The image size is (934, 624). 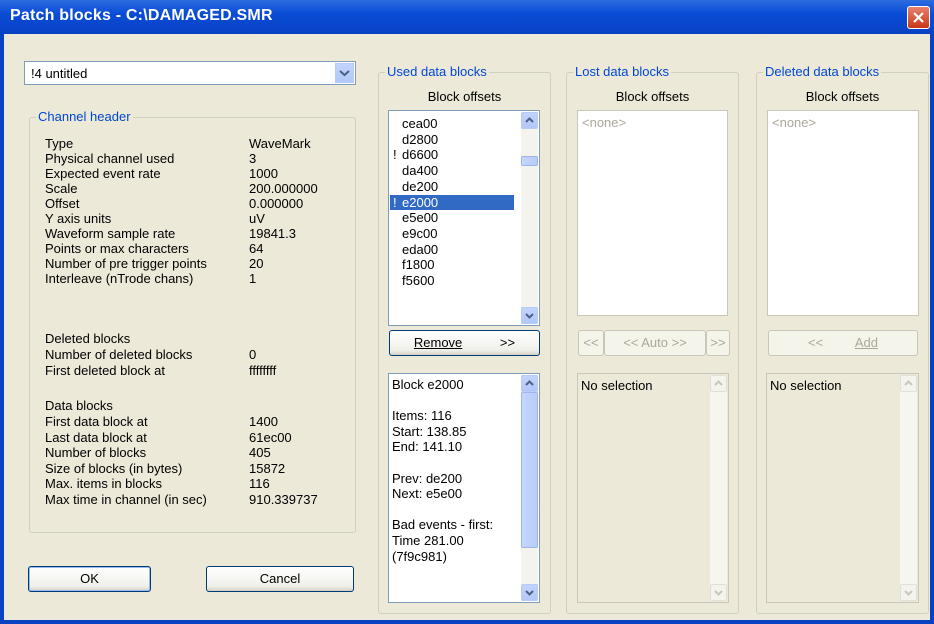 I want to click on deleted-info-scrollbar, so click(x=908, y=488).